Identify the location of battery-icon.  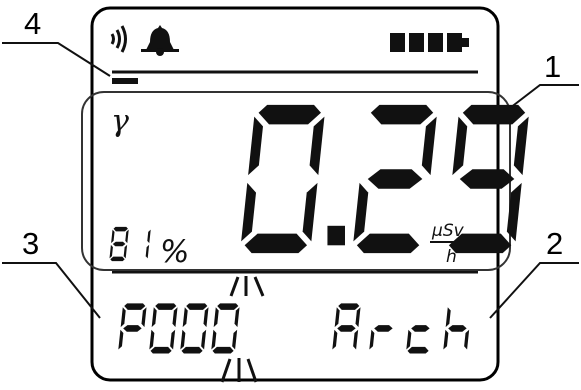
(429, 42).